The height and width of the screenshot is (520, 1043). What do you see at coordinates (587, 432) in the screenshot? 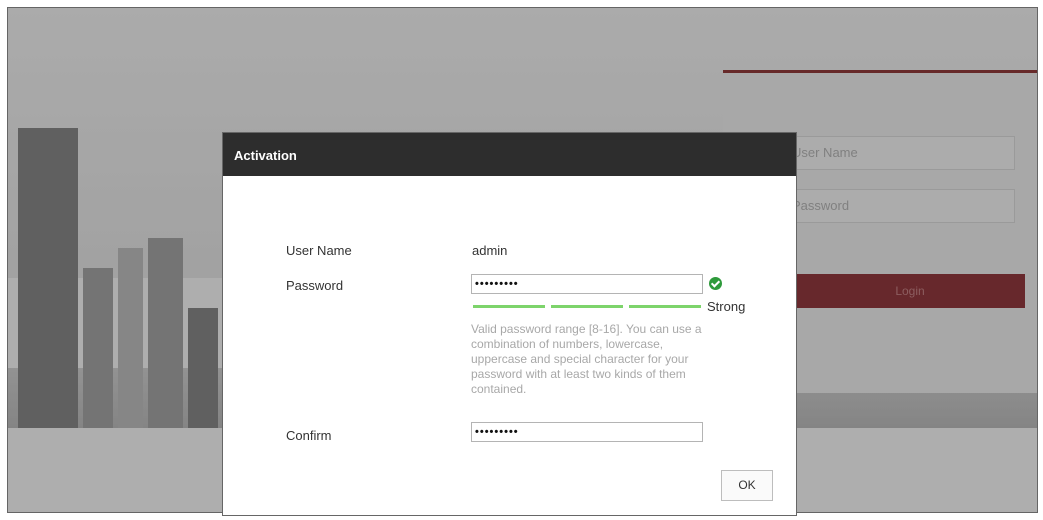
I see `confirm-password-input: •••••••••` at bounding box center [587, 432].